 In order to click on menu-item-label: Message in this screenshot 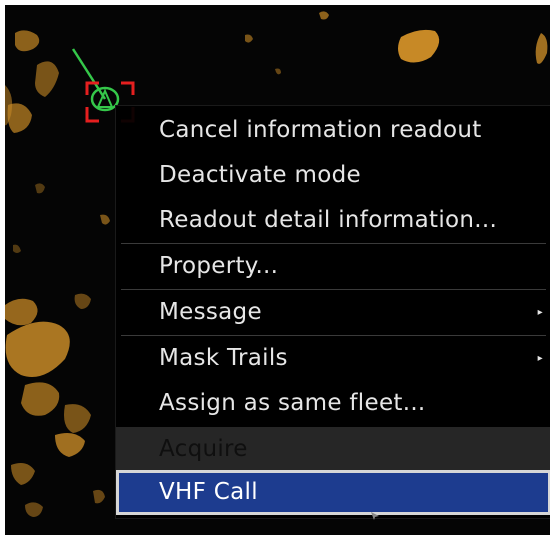, I will do `click(210, 312)`.